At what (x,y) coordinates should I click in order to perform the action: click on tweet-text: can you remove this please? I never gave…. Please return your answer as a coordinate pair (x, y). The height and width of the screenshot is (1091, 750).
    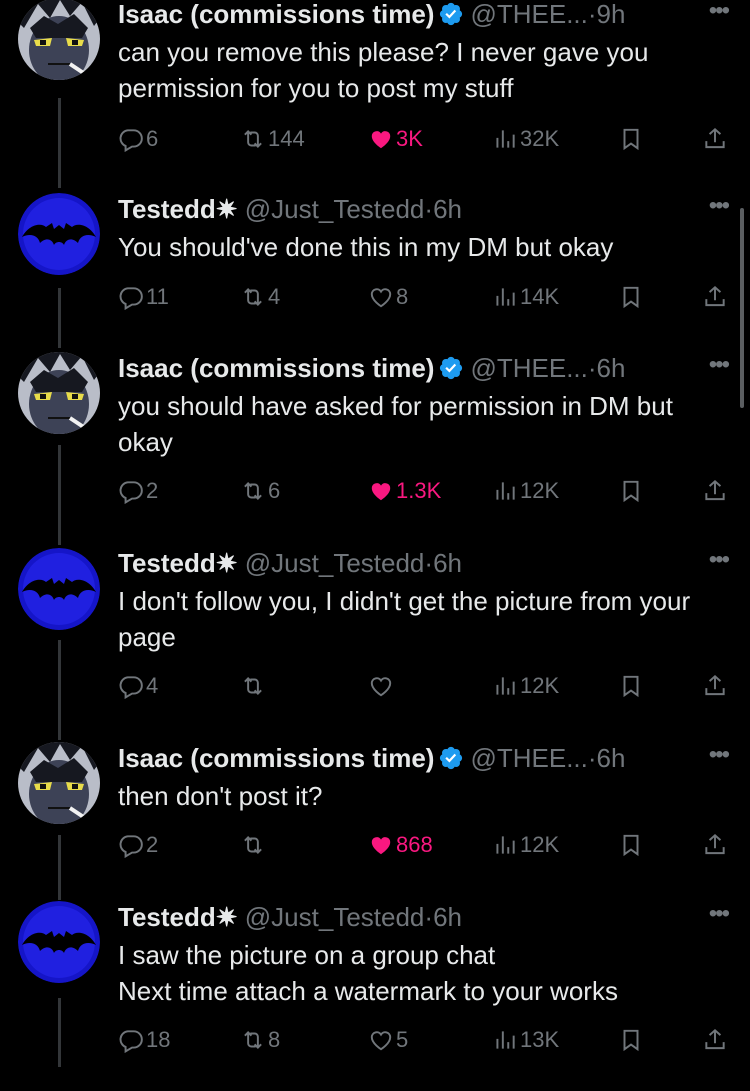
    Looking at the image, I should click on (383, 70).